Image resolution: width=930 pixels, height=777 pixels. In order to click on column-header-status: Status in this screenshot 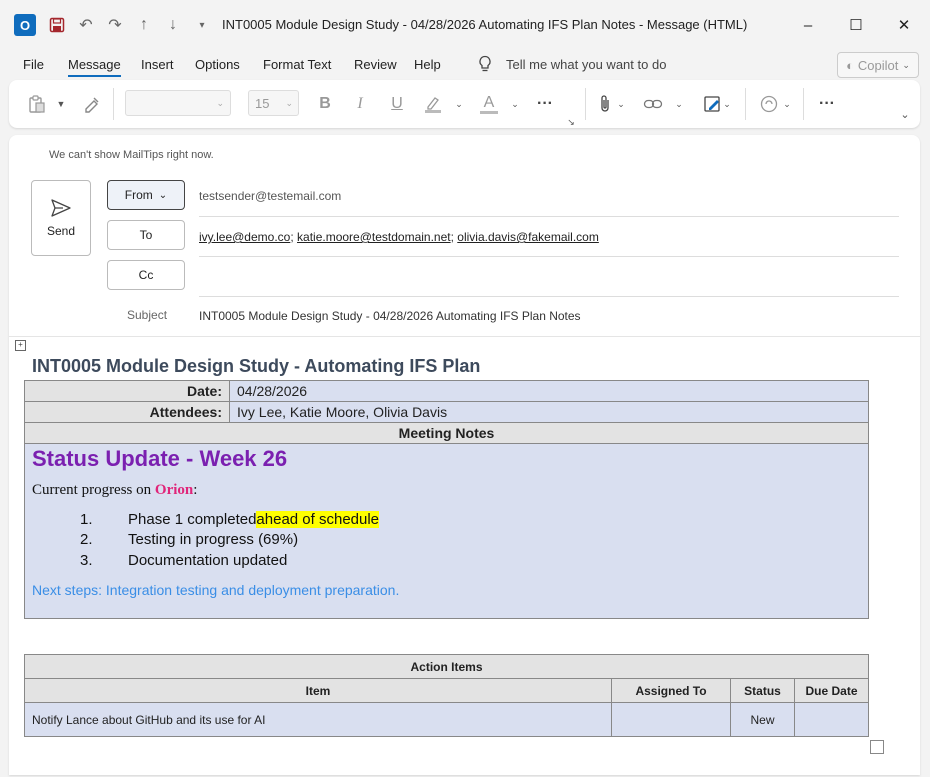, I will do `click(762, 690)`.